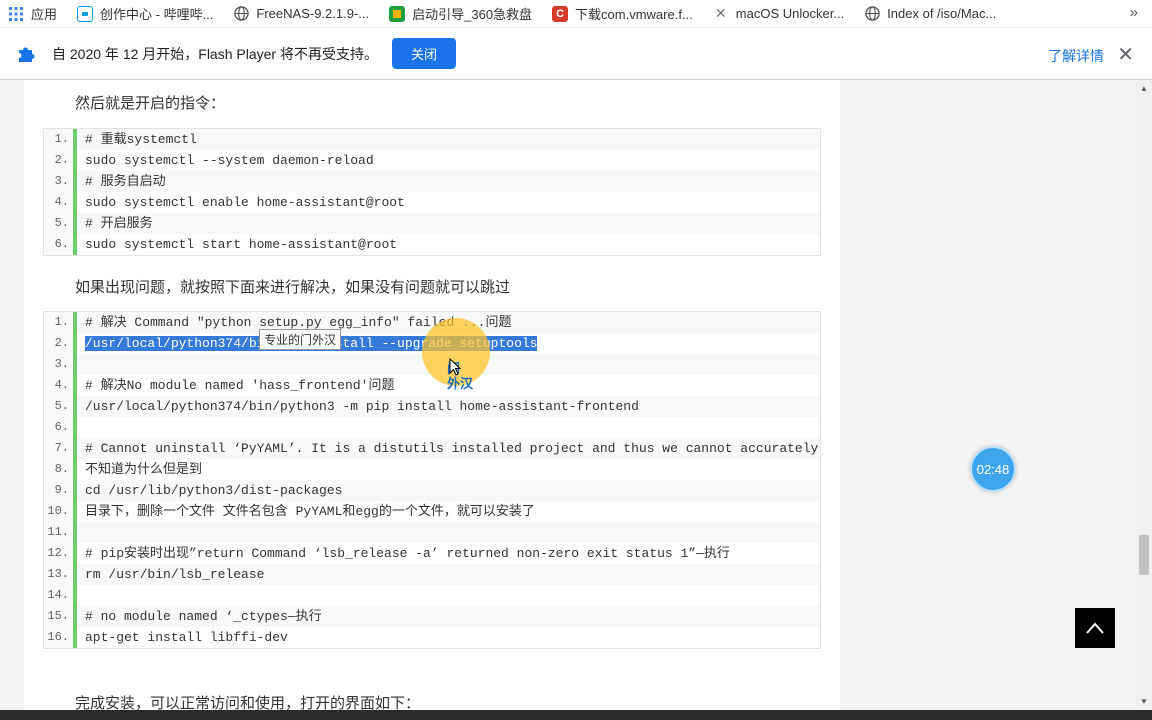 This screenshot has height=720, width=1152. I want to click on infobar-close-button: 关闭, so click(423, 53).